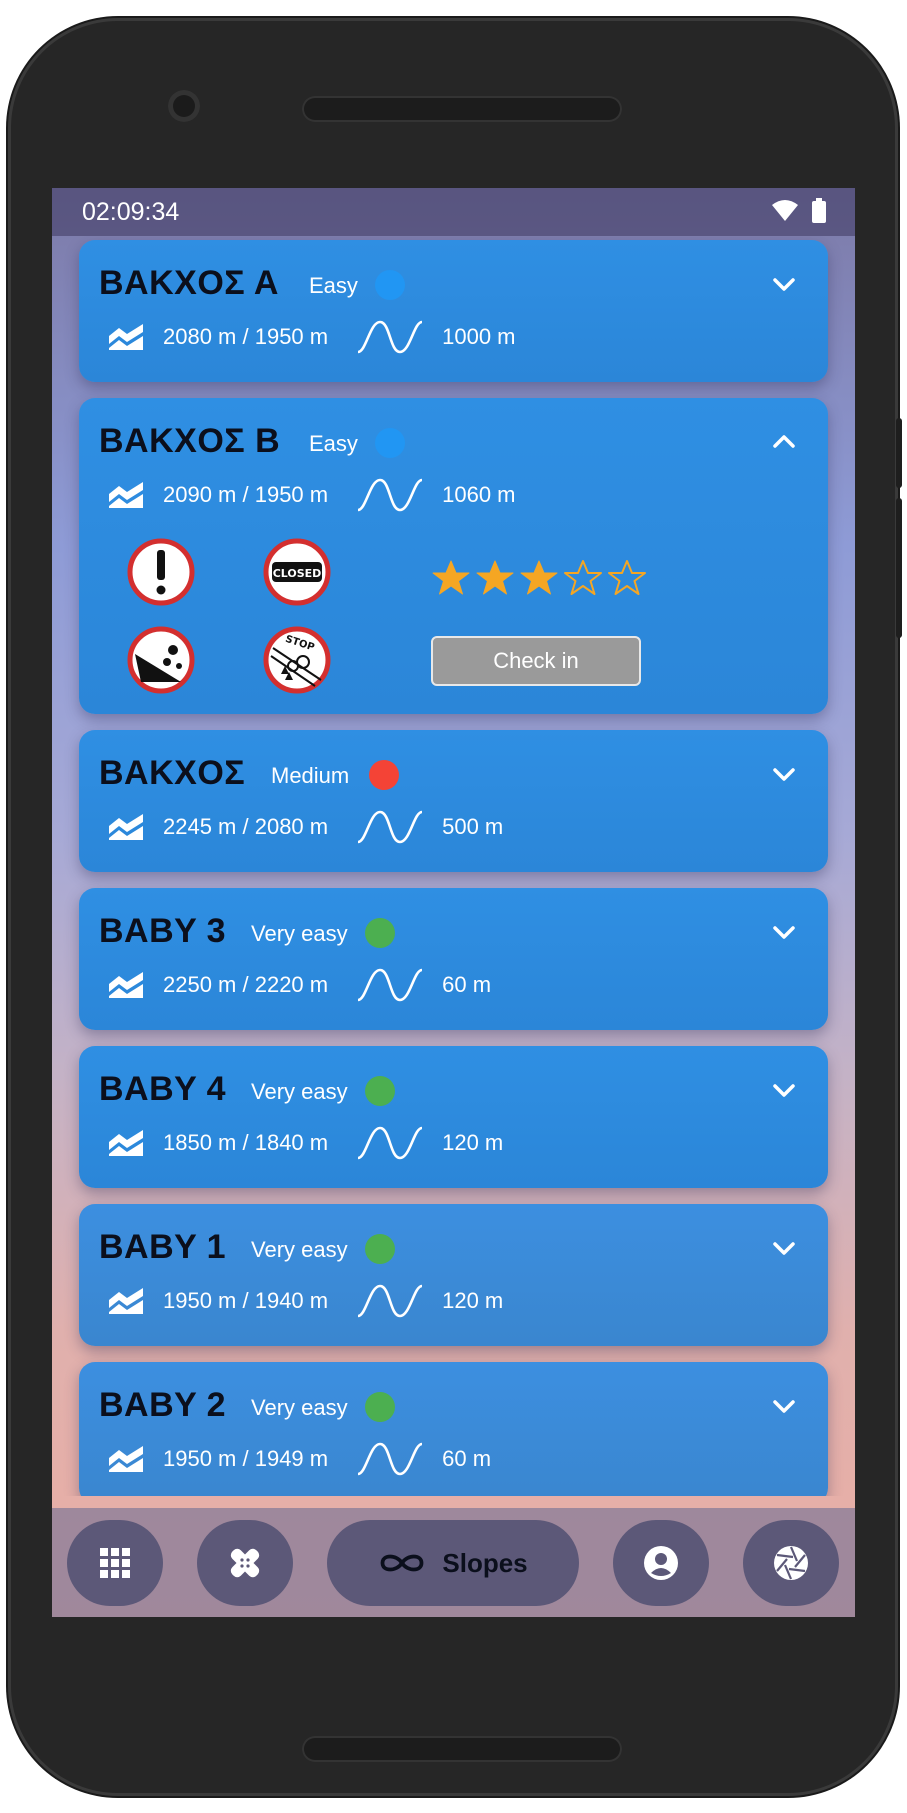 This screenshot has height=1813, width=907. I want to click on slope-meta: 1950 m / 1949 m 60 m, so click(299, 1459).